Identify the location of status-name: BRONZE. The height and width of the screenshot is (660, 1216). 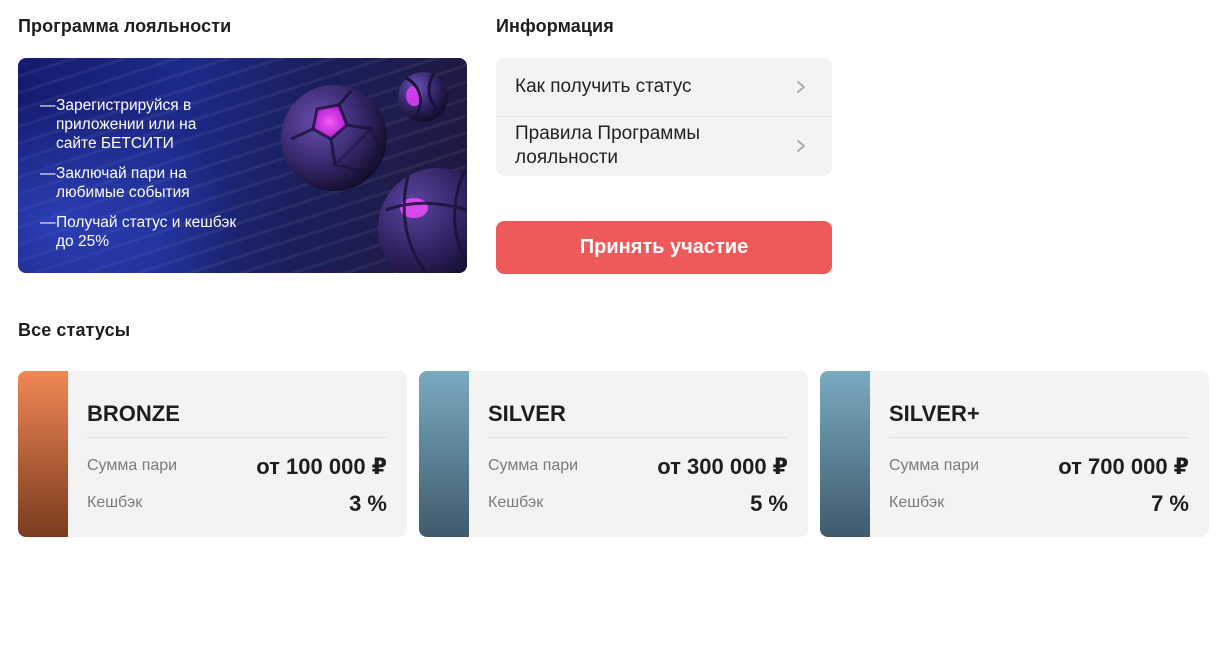
(133, 413).